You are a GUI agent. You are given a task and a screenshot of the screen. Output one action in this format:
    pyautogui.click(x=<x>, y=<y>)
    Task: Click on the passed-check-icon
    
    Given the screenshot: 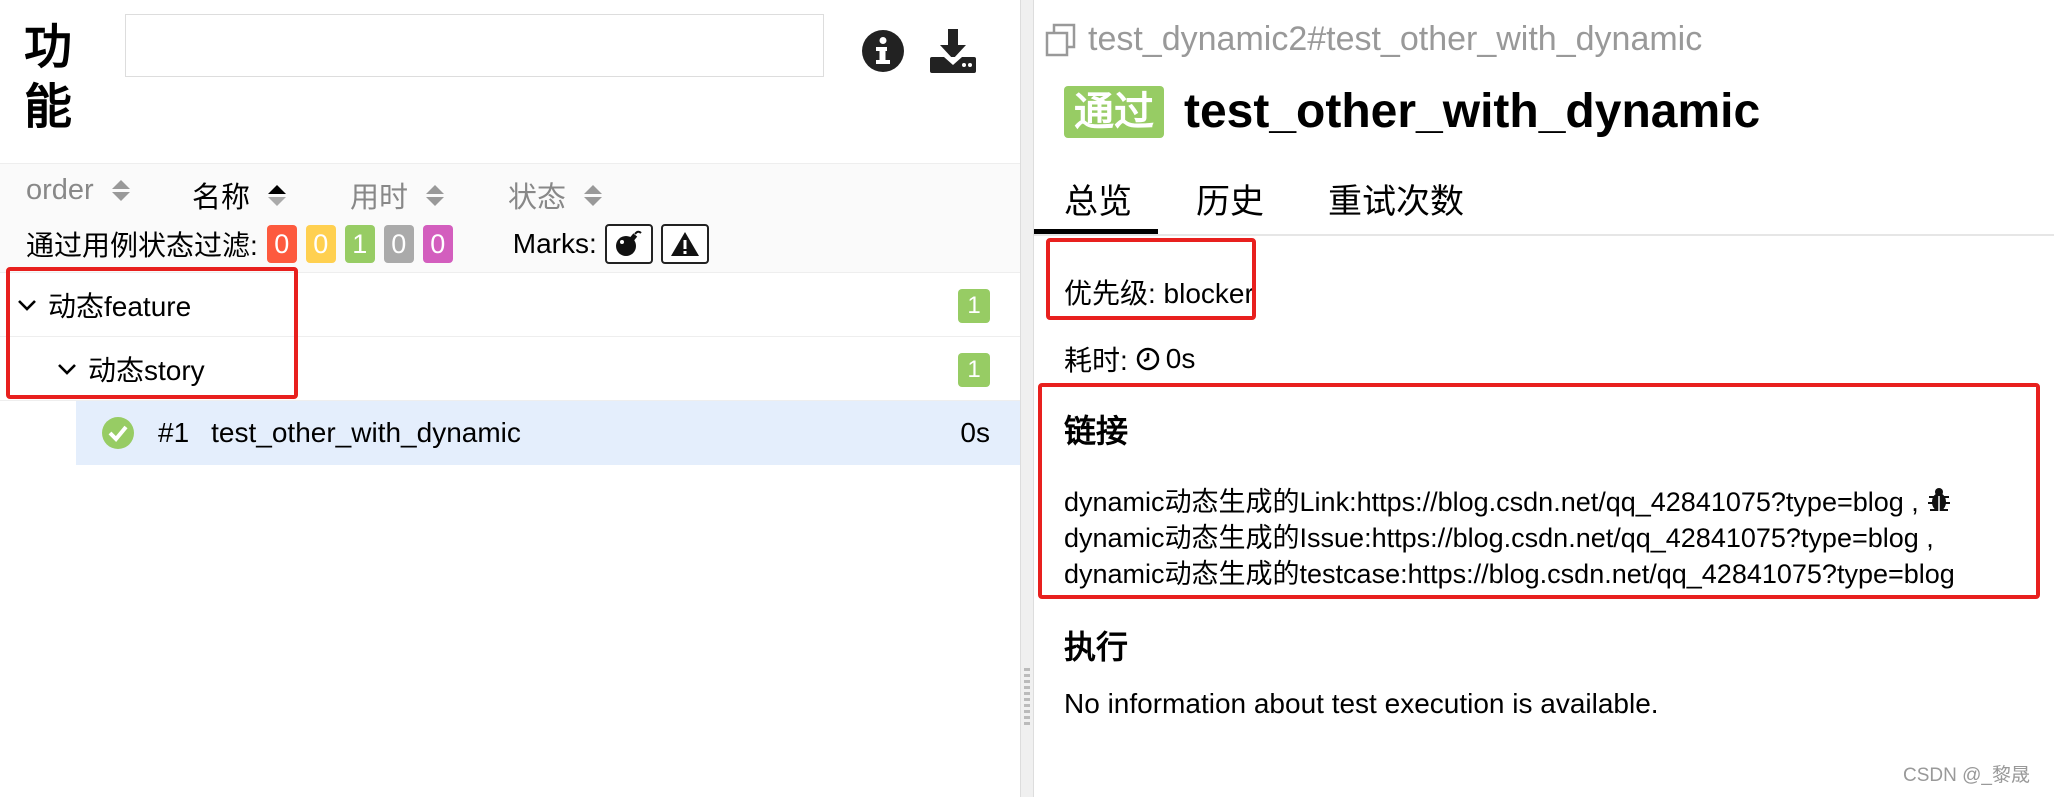 What is the action you would take?
    pyautogui.click(x=118, y=433)
    